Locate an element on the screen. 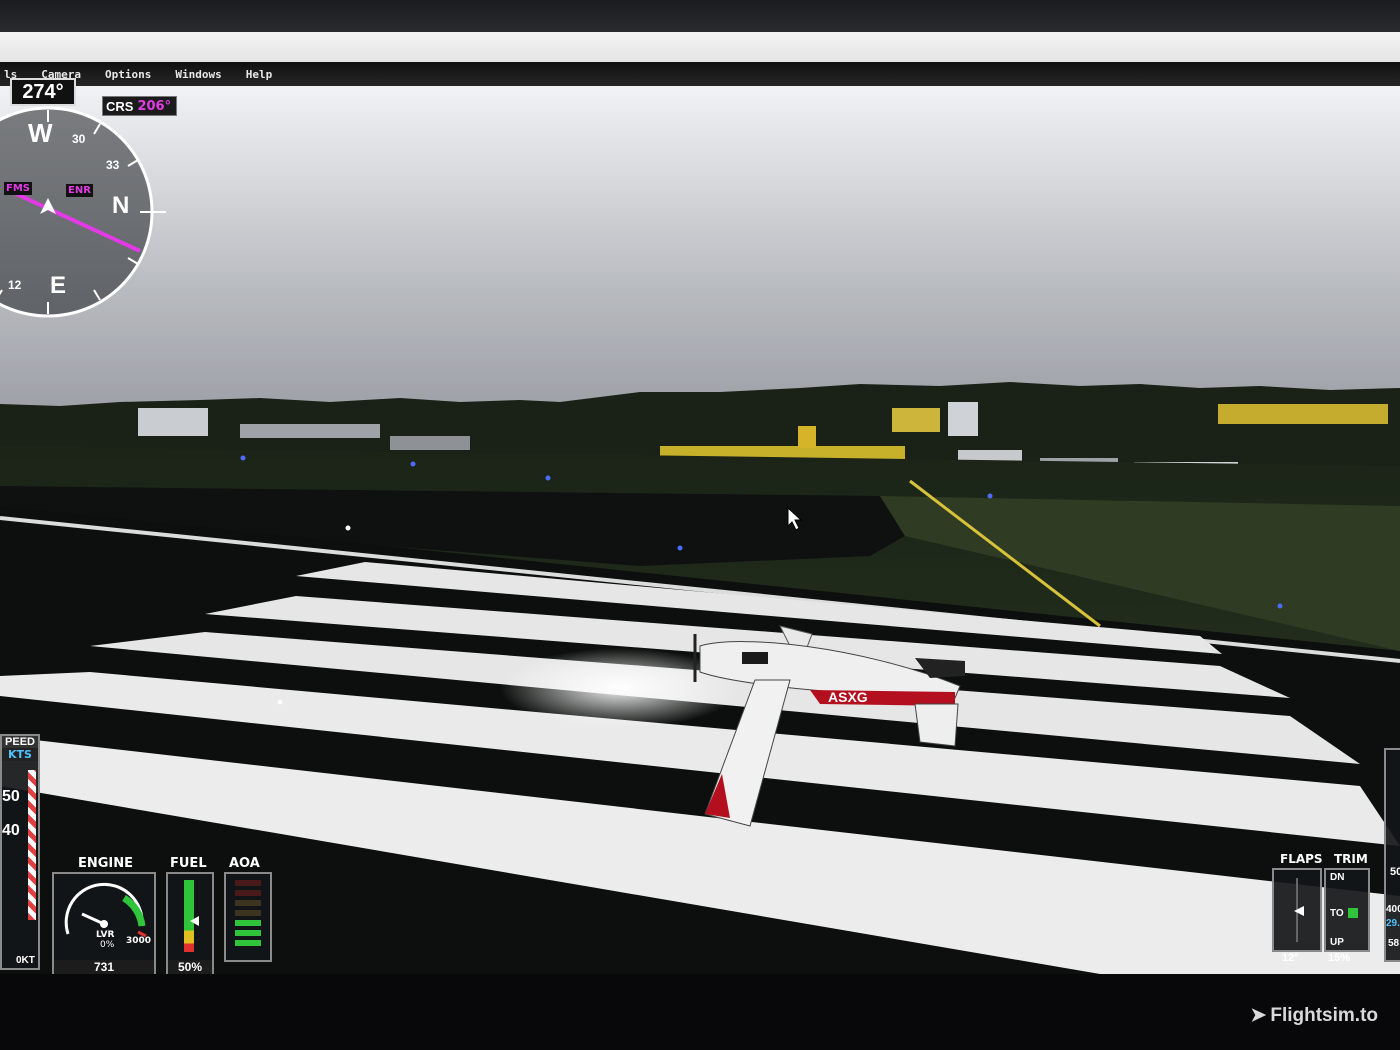 This screenshot has width=1400, height=1050. hsi-compass is located at coordinates (90, 206).